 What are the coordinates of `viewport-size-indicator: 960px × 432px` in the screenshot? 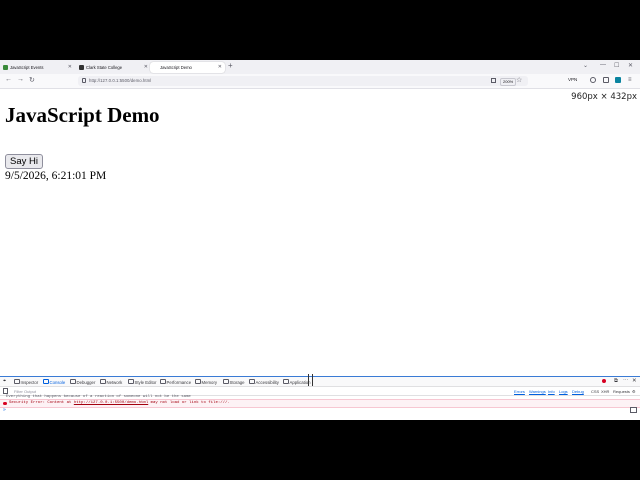 It's located at (604, 97).